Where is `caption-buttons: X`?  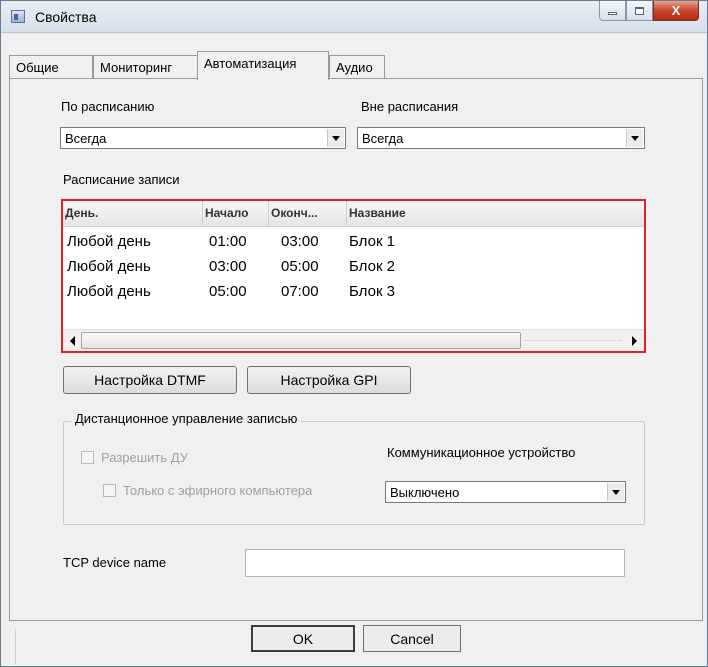 caption-buttons: X is located at coordinates (649, 12).